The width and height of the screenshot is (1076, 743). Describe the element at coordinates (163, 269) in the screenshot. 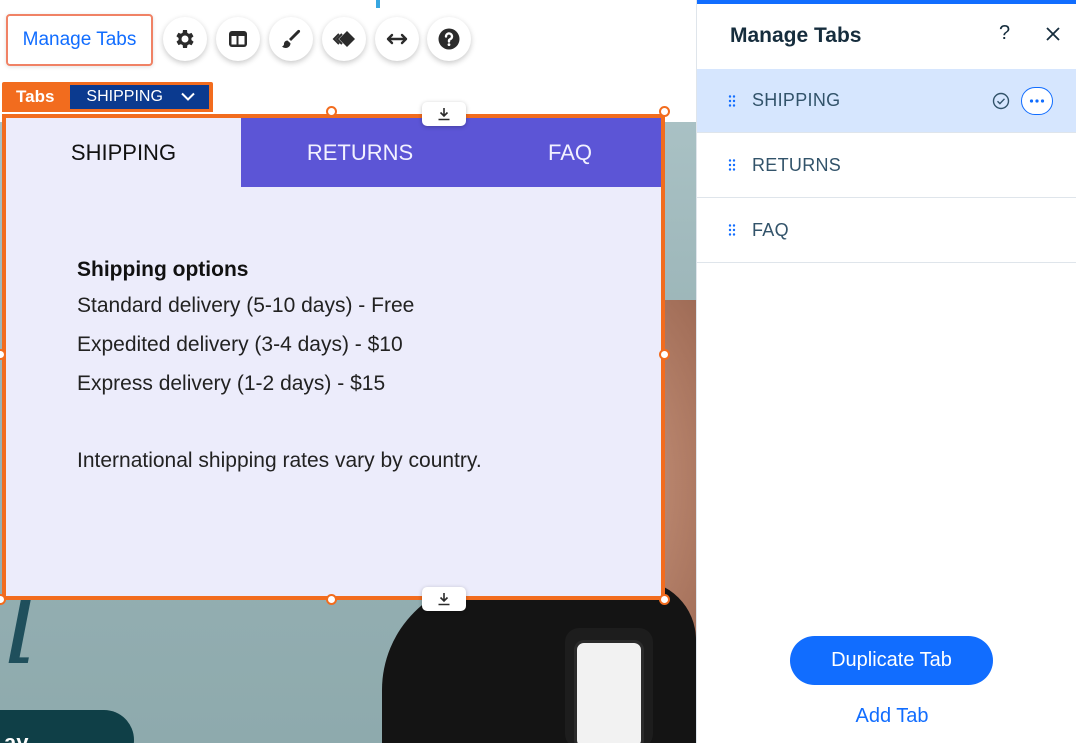

I see `content-heading: Shipping options` at that location.